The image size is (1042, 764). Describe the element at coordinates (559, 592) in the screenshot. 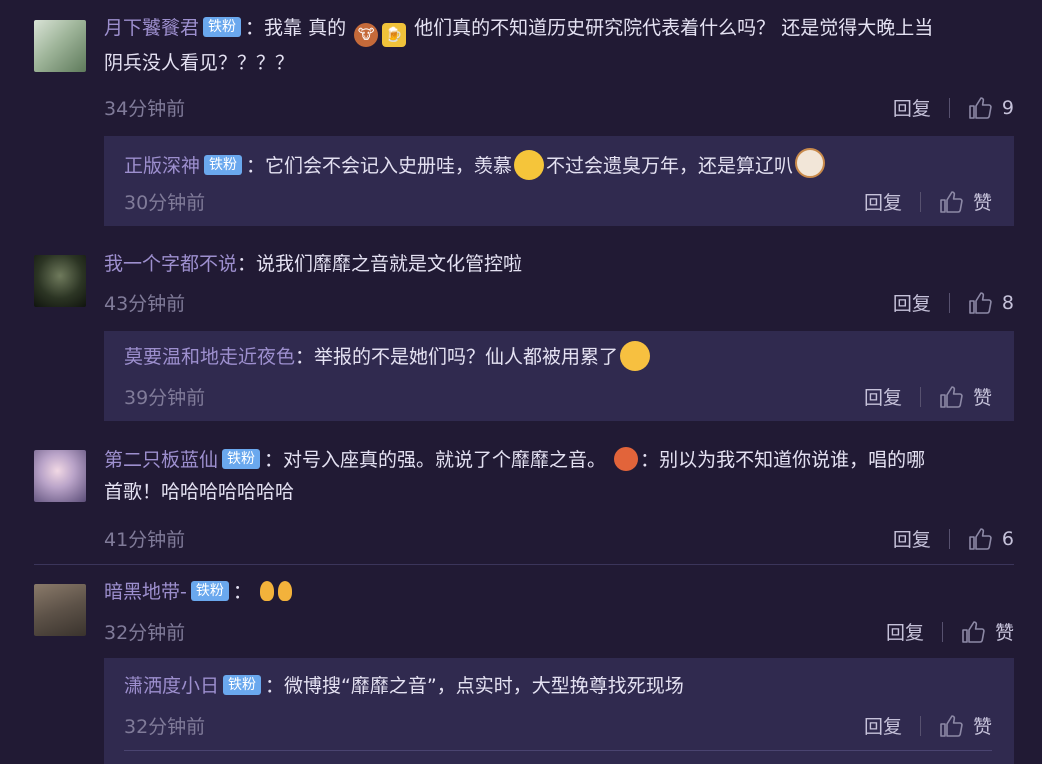

I see `comment-text: 暗黑地带- 铁粉：` at that location.